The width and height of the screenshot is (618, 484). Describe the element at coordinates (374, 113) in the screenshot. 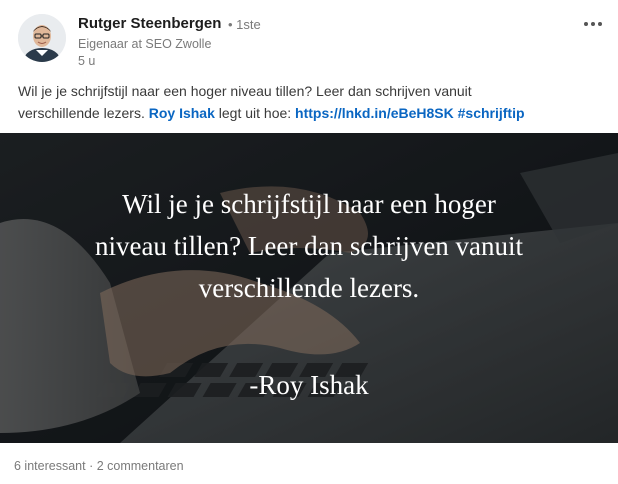

I see `shared-url-link: https://lnkd.in/eBeH8SK` at that location.